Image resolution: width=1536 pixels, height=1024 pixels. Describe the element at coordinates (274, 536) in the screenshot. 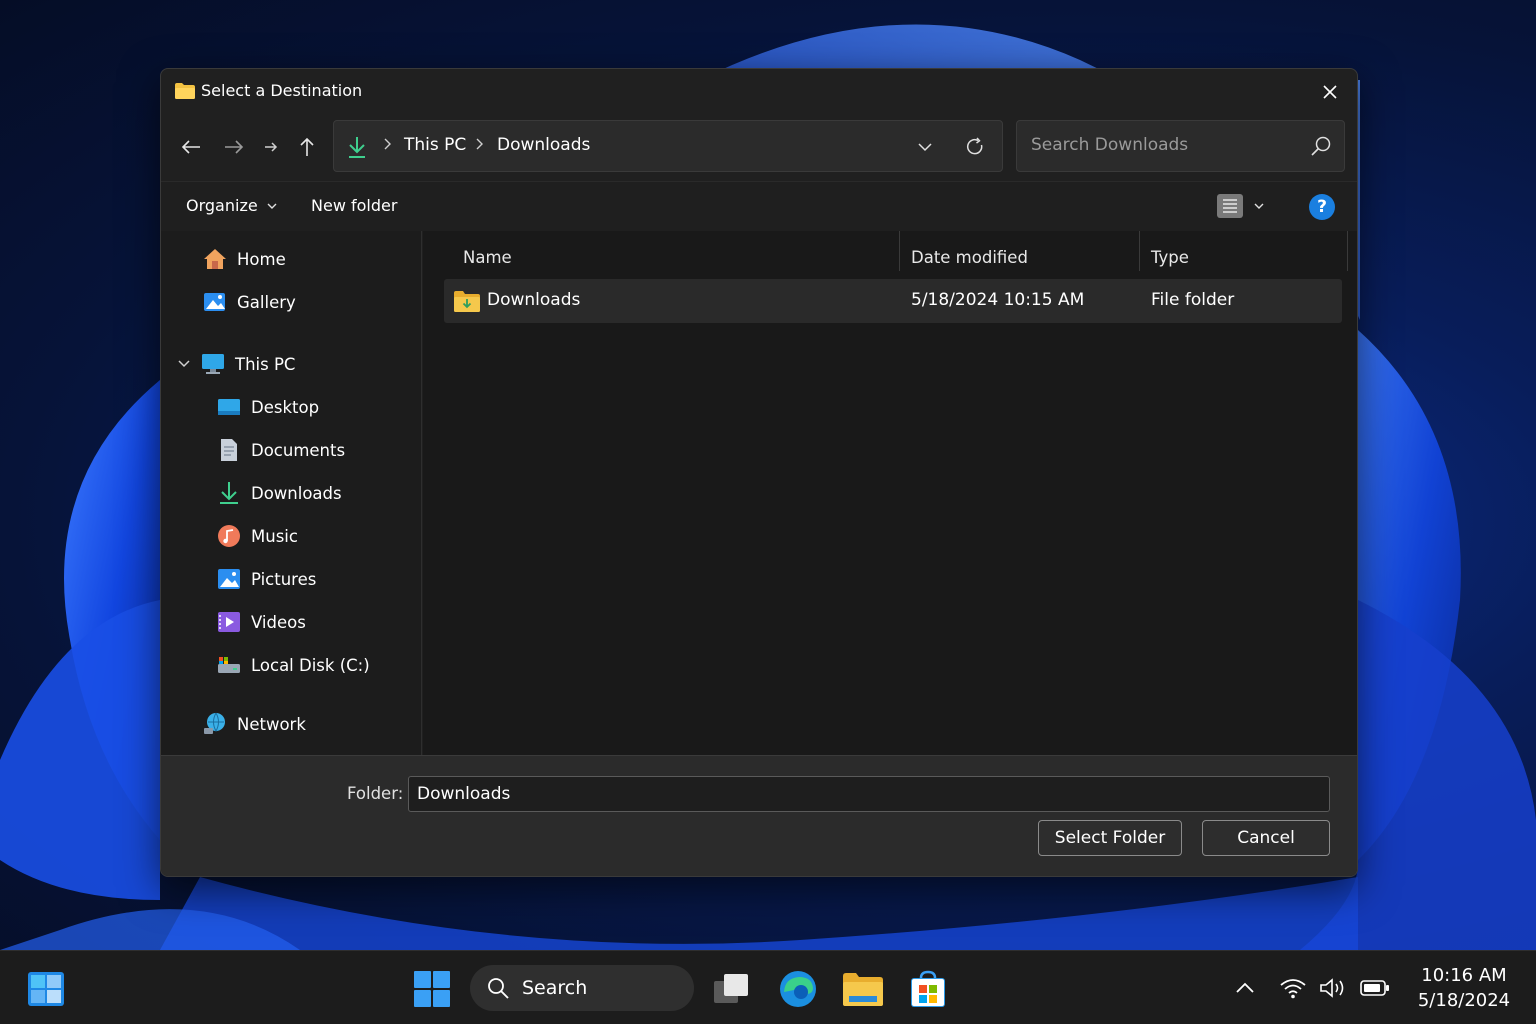

I see `sidebar-item-label: Music` at that location.